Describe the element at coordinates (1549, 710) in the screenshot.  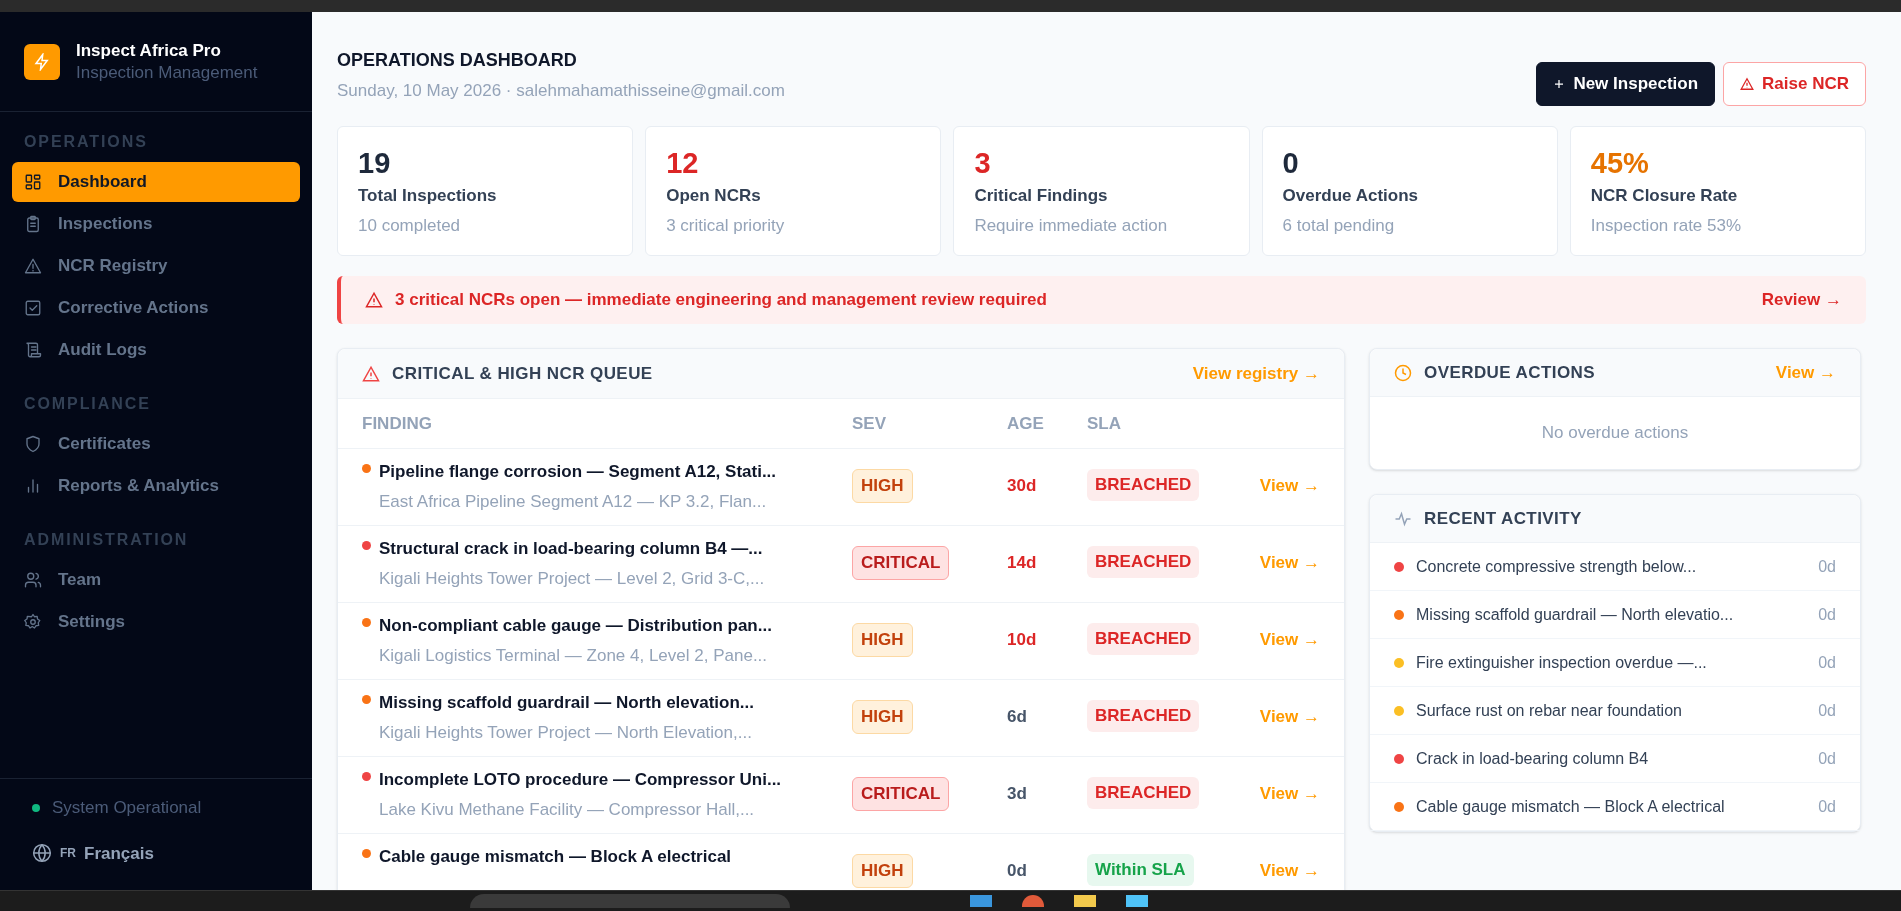
I see `activity-text: Surface rust on rebar near foundation` at that location.